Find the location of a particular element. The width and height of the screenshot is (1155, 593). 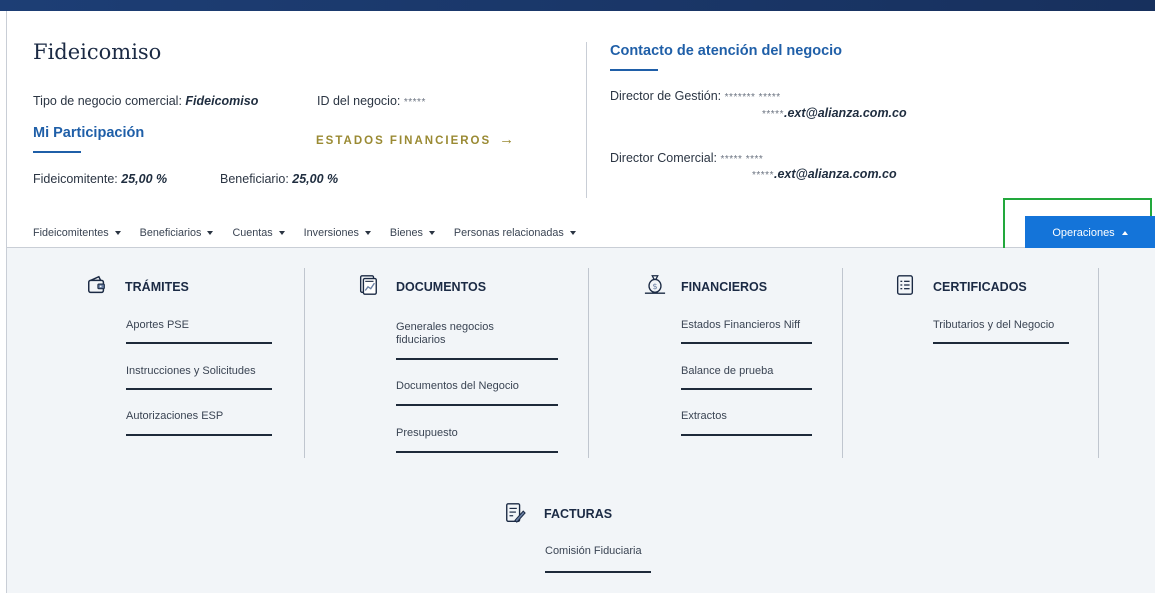

link-generales-negocios: Generales negocios fiduciarios is located at coordinates (471, 334).